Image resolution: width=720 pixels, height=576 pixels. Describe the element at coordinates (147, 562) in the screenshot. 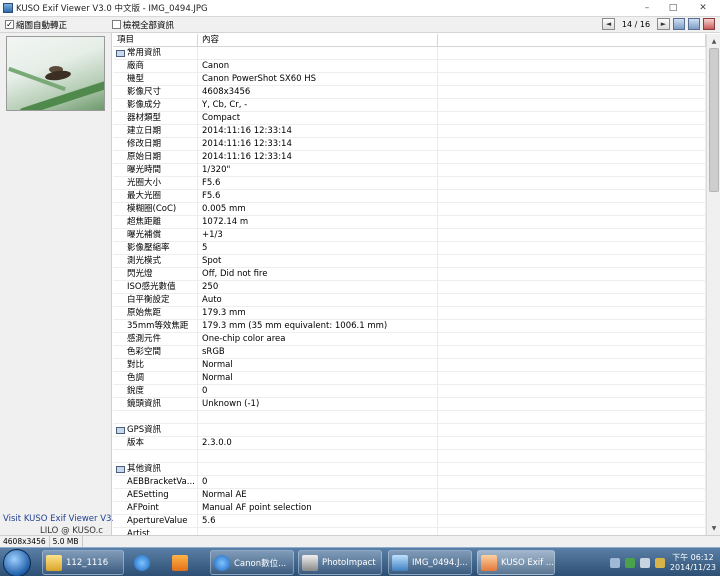

I see `taskbar-item-ie` at that location.